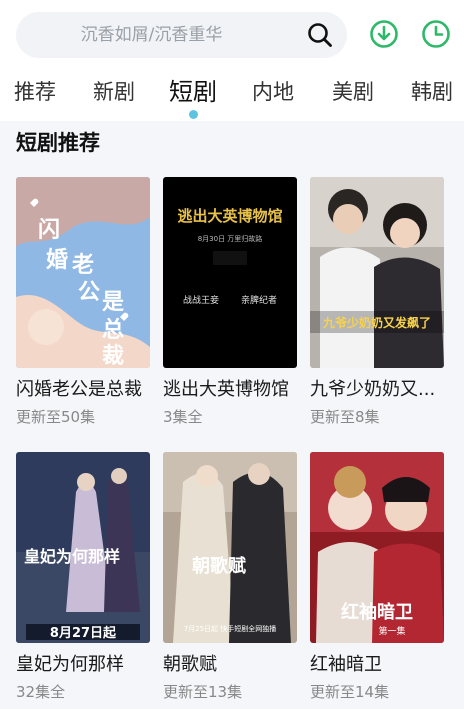 This screenshot has height=709, width=464. Describe the element at coordinates (259, 300) in the screenshot. I see `poster-text: 亲脾纪者` at that location.